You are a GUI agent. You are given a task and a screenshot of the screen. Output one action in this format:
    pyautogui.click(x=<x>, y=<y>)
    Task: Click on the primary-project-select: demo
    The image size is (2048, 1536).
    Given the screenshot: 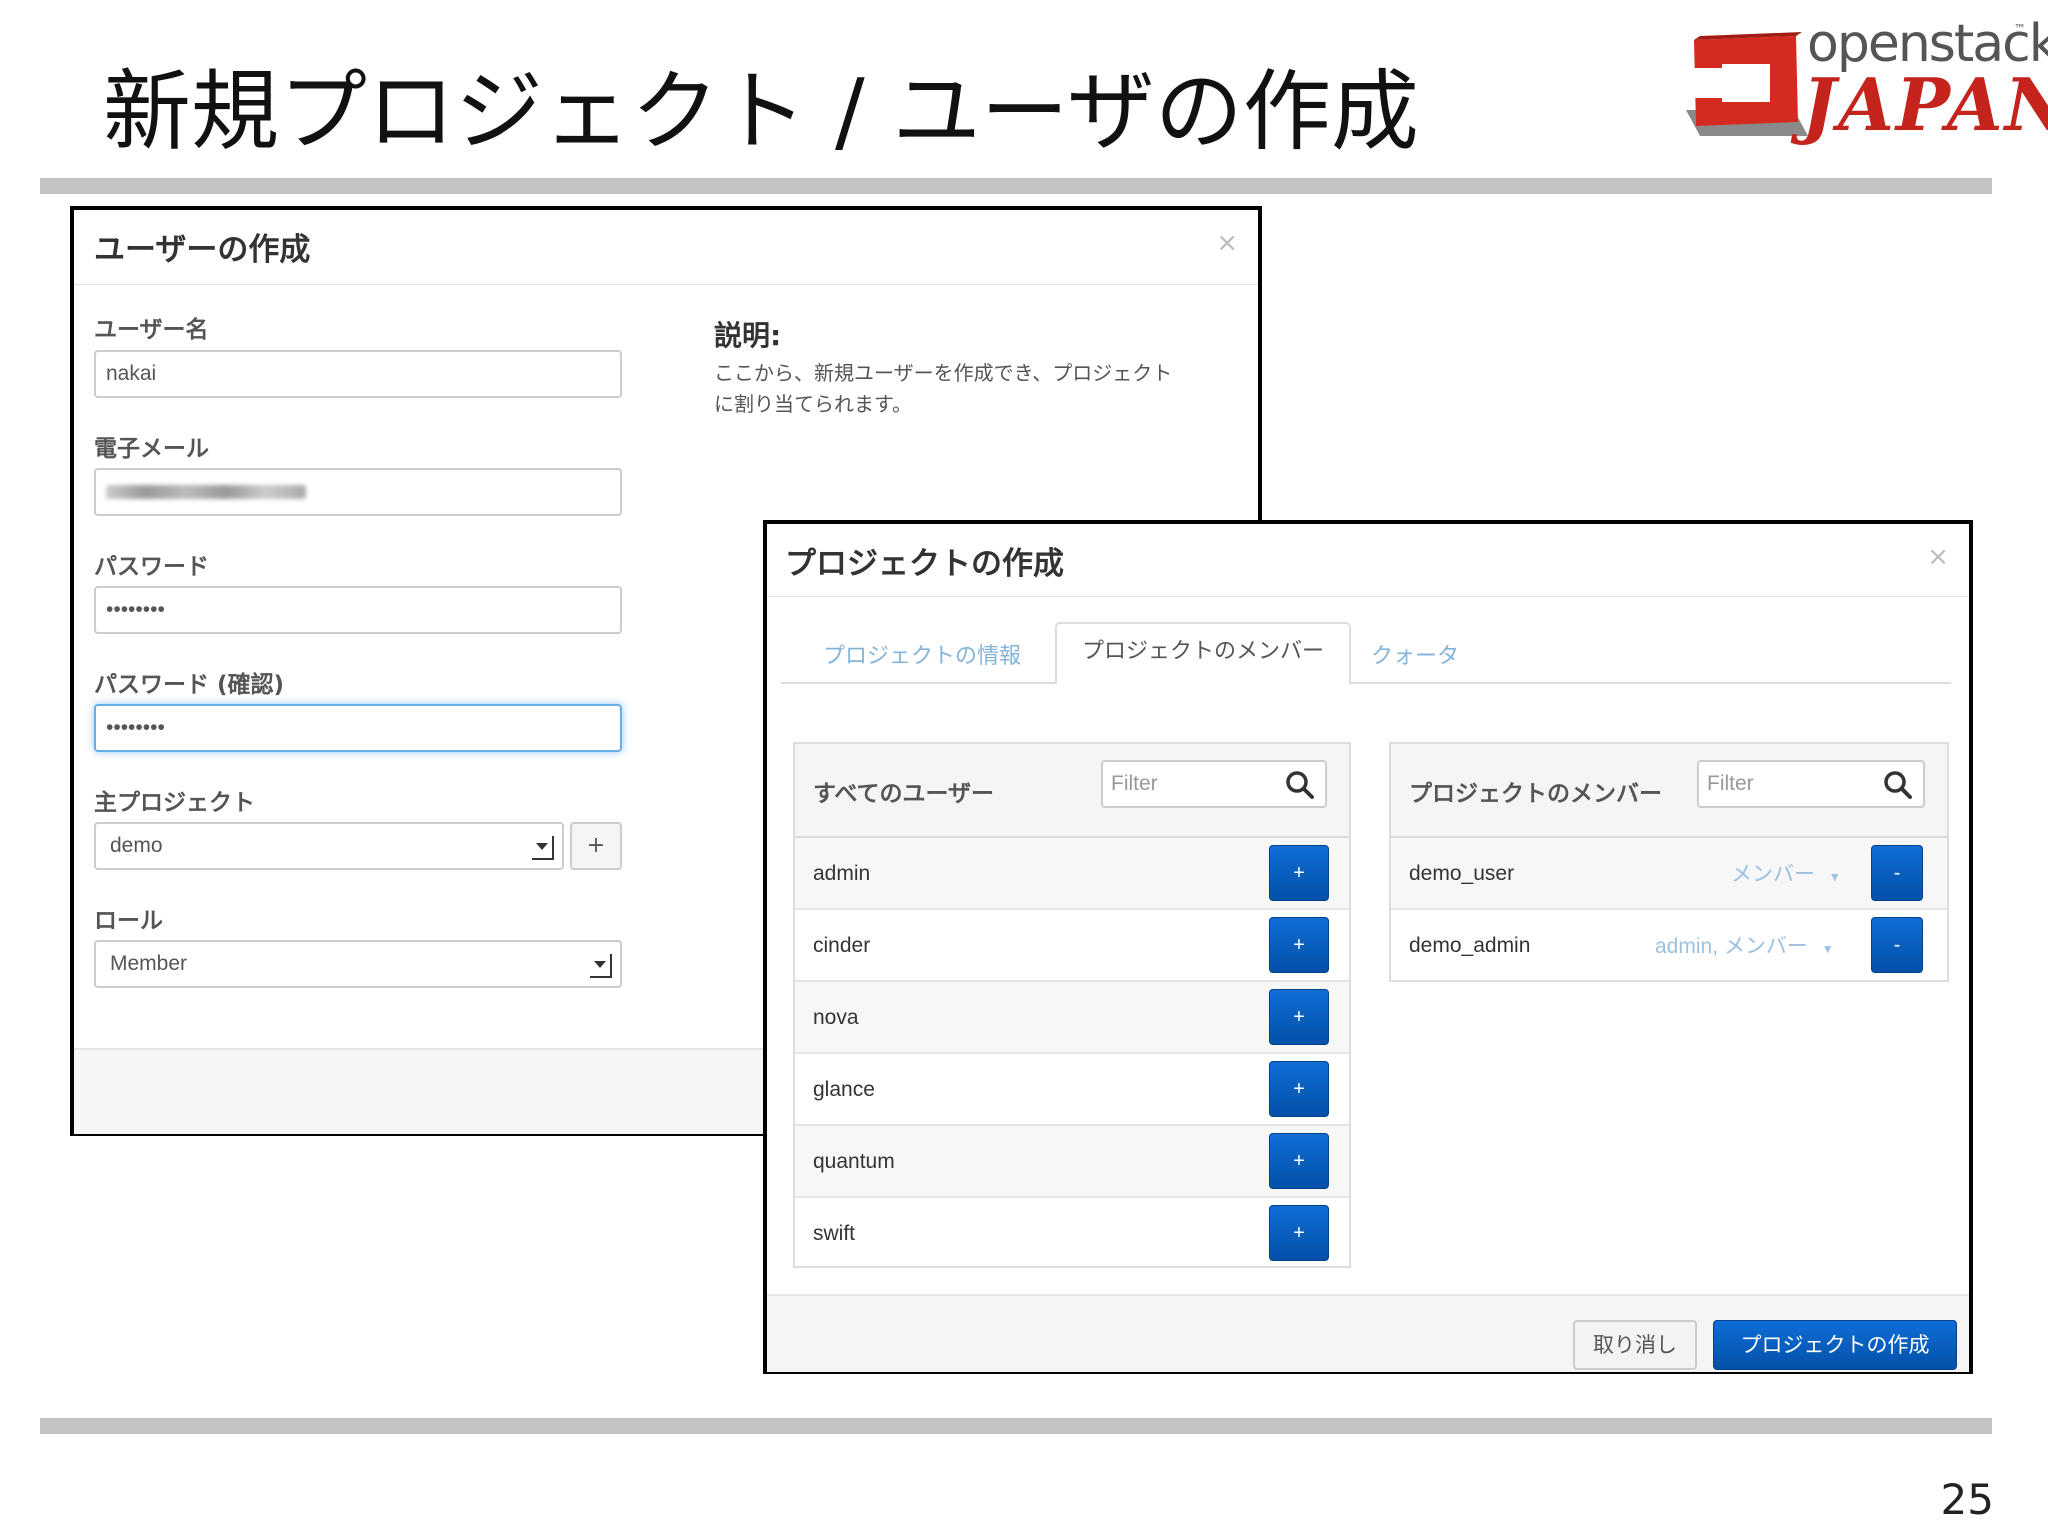 What is the action you would take?
    pyautogui.click(x=329, y=846)
    